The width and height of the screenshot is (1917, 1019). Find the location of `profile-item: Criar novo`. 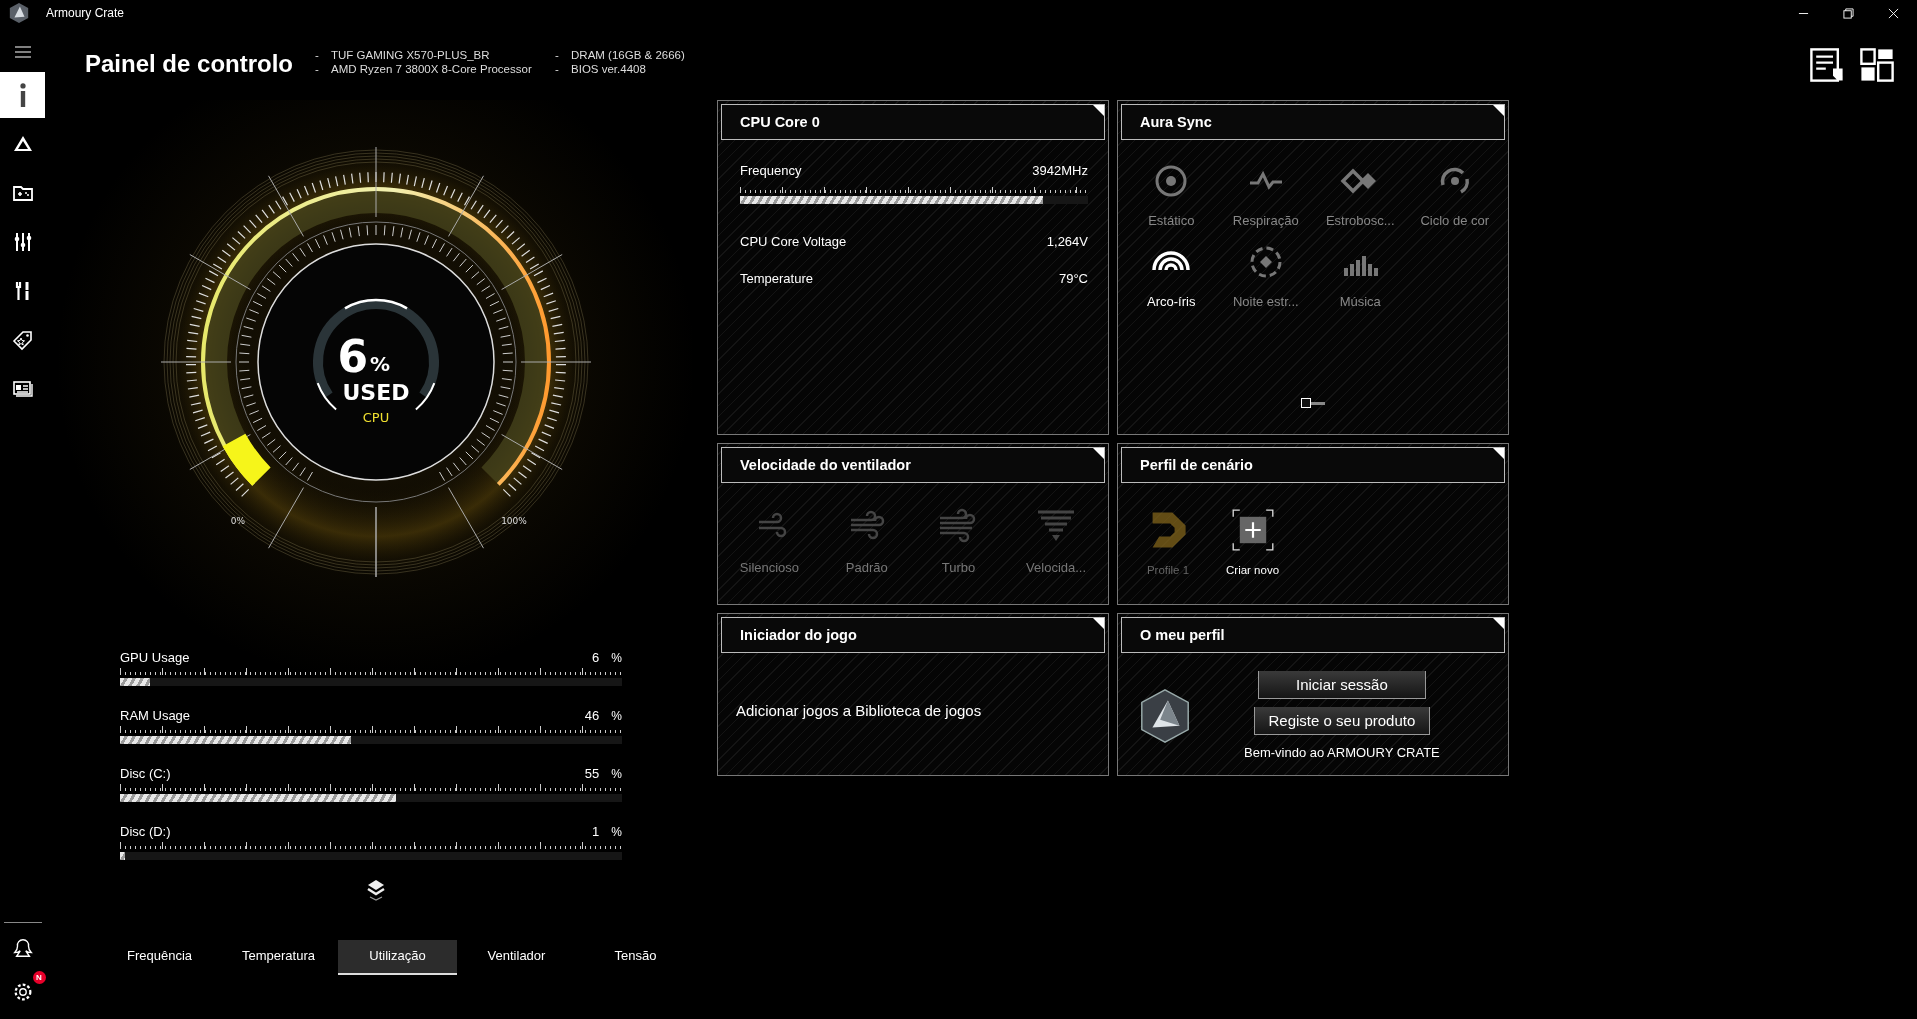

profile-item: Criar novo is located at coordinates (1253, 556).